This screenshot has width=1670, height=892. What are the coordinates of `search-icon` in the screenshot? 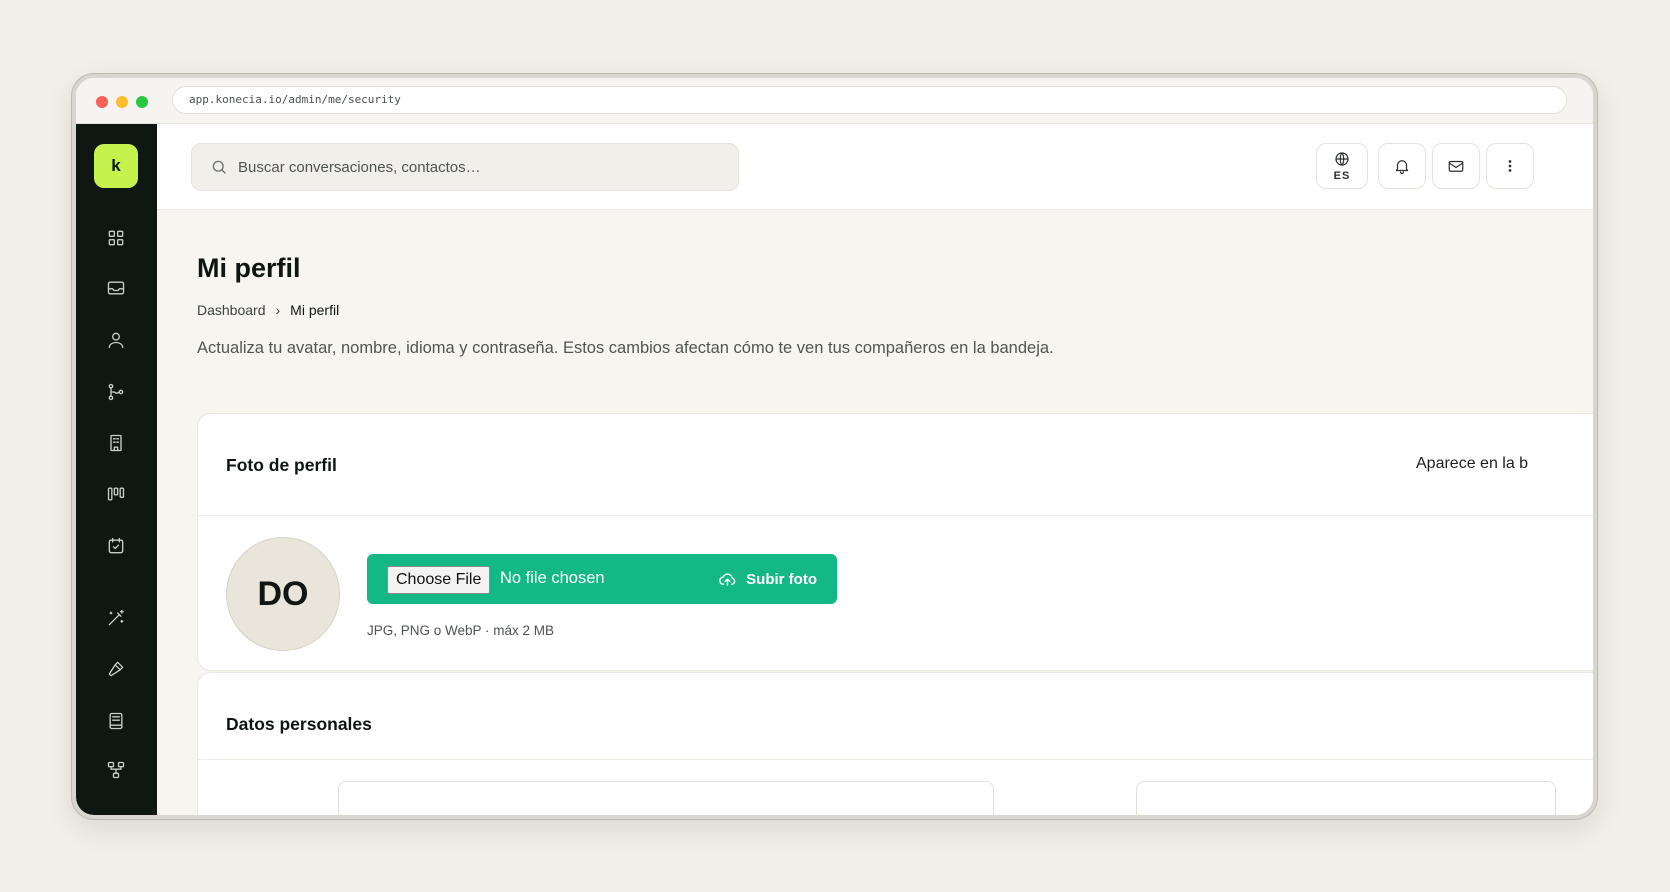 It's located at (219, 167).